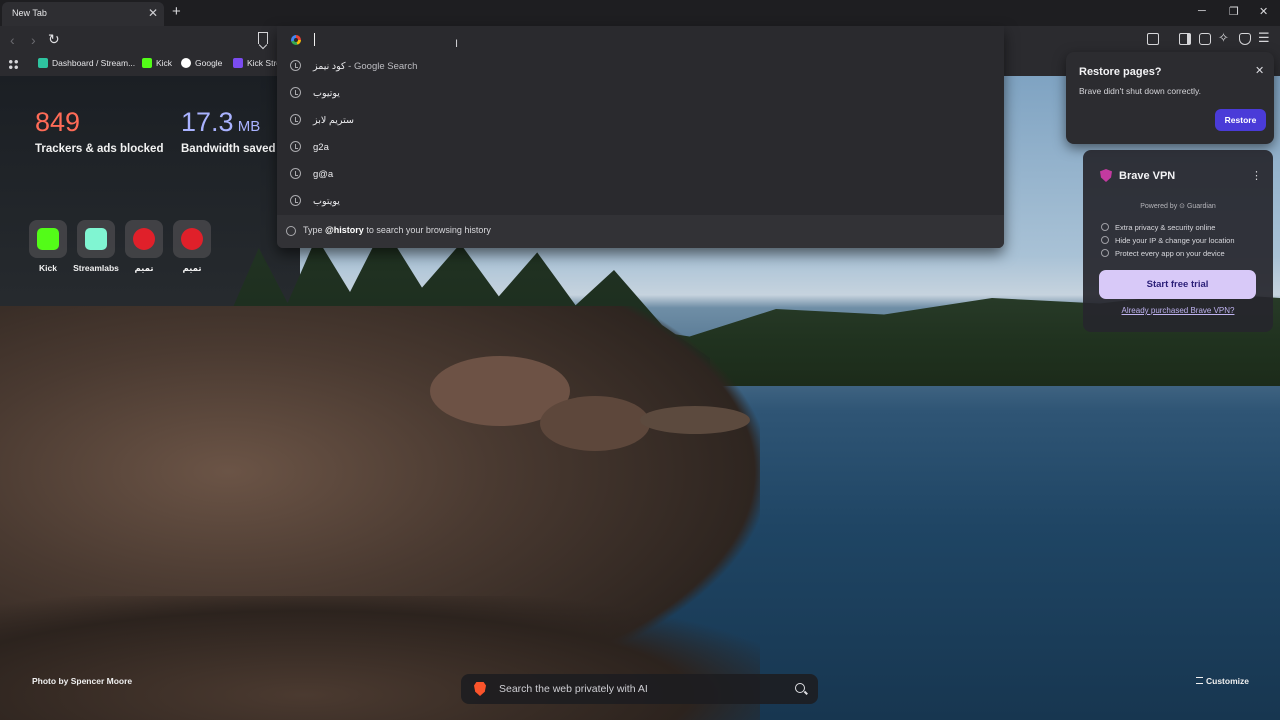 This screenshot has height=720, width=1280. Describe the element at coordinates (1263, 11) in the screenshot. I see `close-window-button: ✕` at that location.